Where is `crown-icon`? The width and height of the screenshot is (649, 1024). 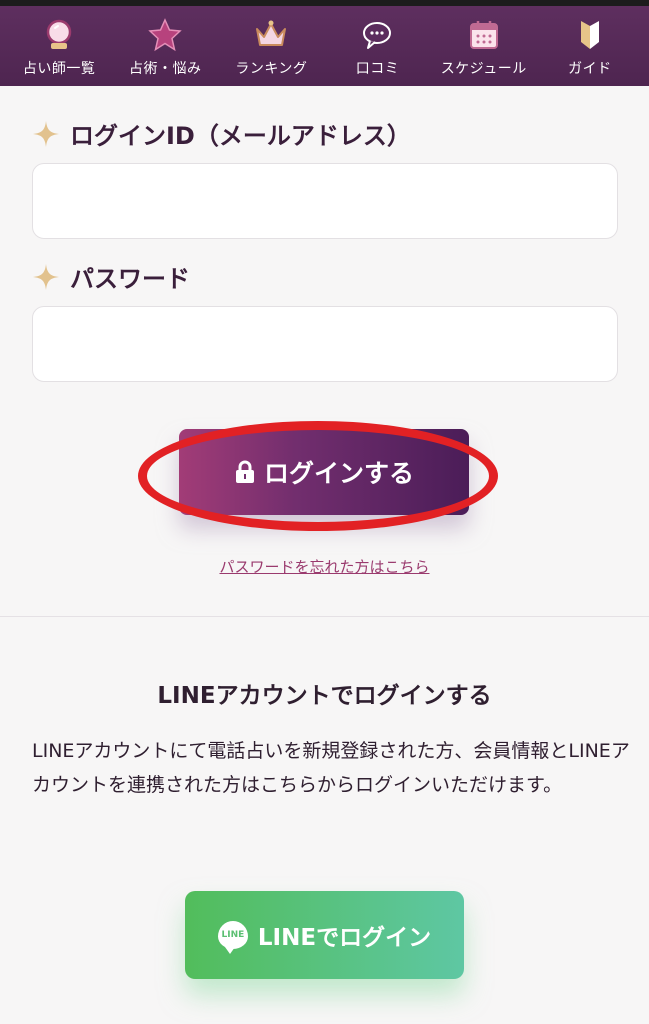 crown-icon is located at coordinates (271, 33).